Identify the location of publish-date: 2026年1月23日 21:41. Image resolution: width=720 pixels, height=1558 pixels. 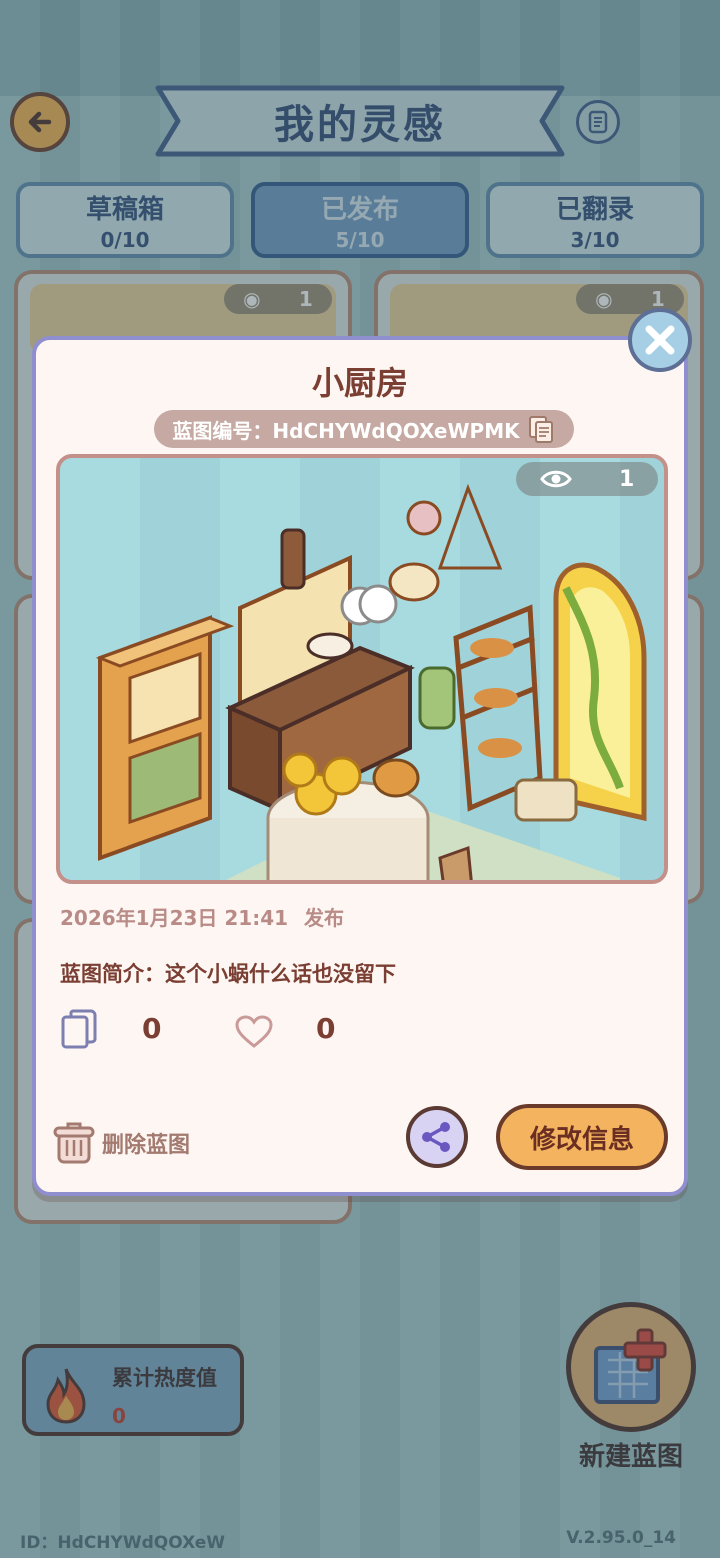
(174, 918).